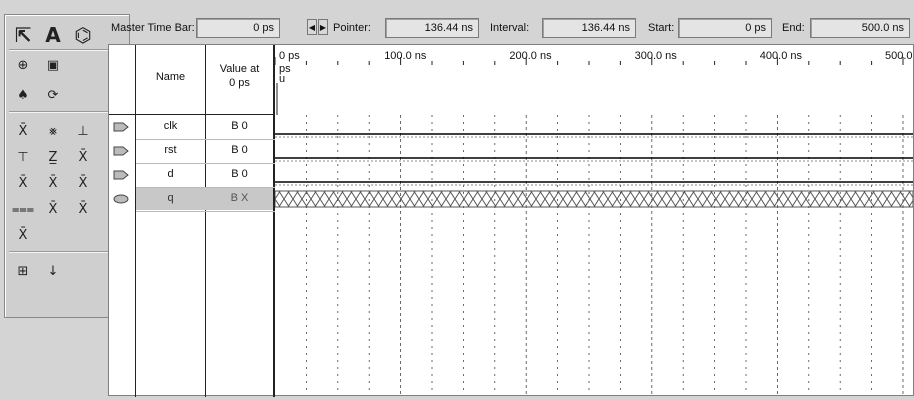 The width and height of the screenshot is (914, 399). Describe the element at coordinates (170, 77) in the screenshot. I see `name-column-header: Name` at that location.